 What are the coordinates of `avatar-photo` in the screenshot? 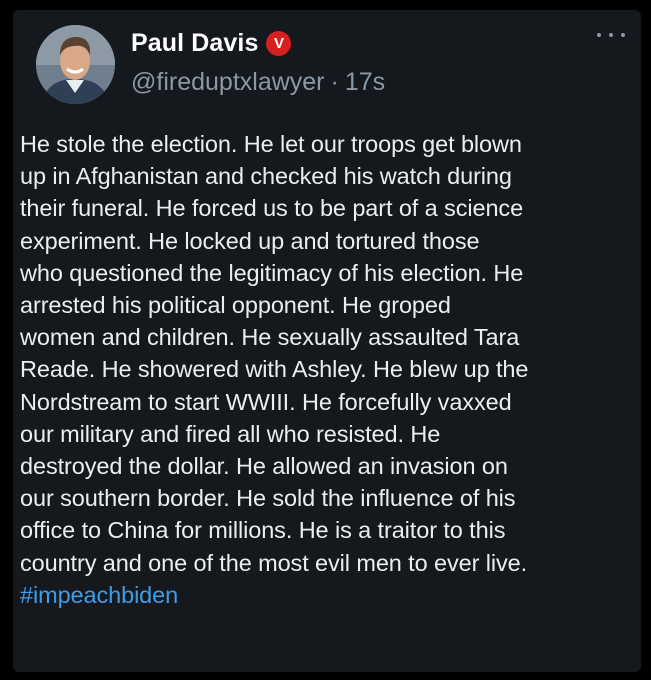 It's located at (75, 64).